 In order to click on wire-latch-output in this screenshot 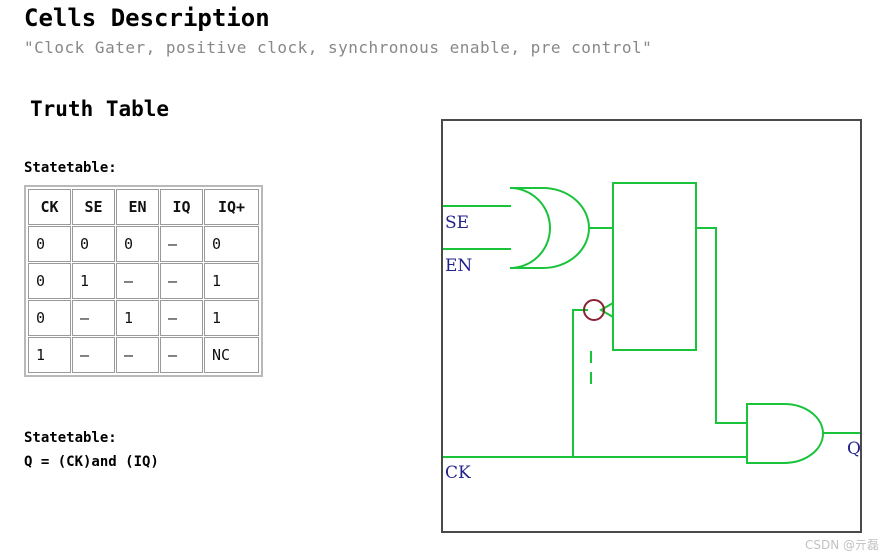, I will do `click(706, 325)`.